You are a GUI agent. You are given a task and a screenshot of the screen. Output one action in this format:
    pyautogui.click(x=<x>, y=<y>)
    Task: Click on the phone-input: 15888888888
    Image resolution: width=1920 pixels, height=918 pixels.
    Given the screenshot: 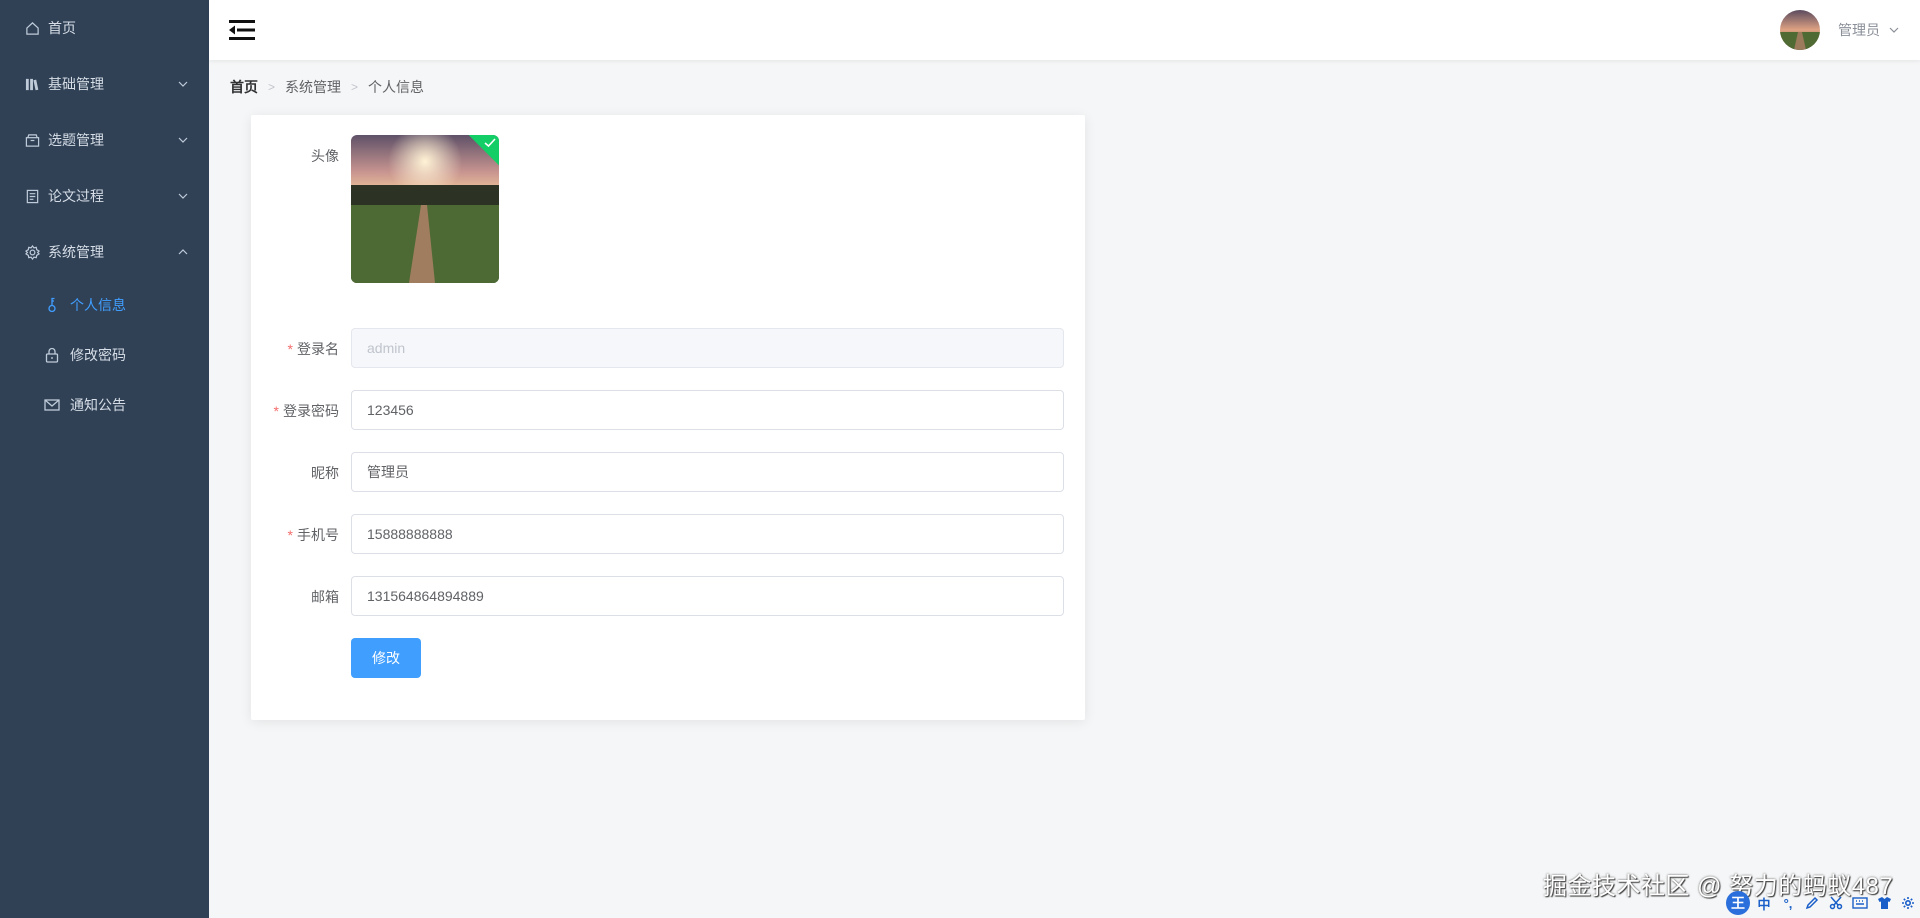 What is the action you would take?
    pyautogui.click(x=707, y=534)
    